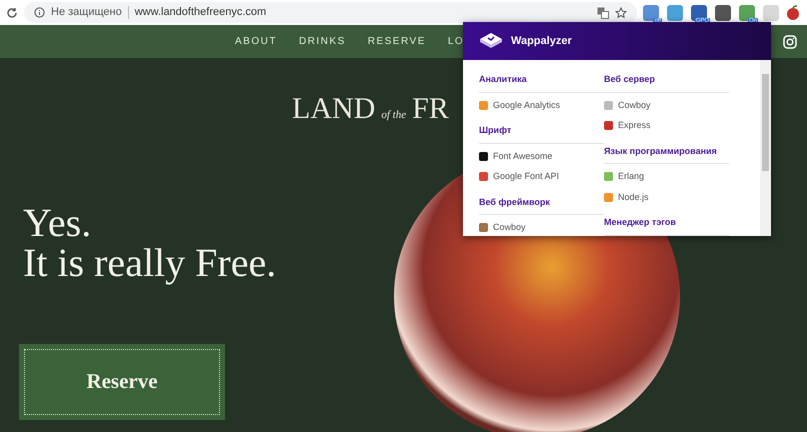  Describe the element at coordinates (522, 156) in the screenshot. I see `app-name: Font Awesome` at that location.